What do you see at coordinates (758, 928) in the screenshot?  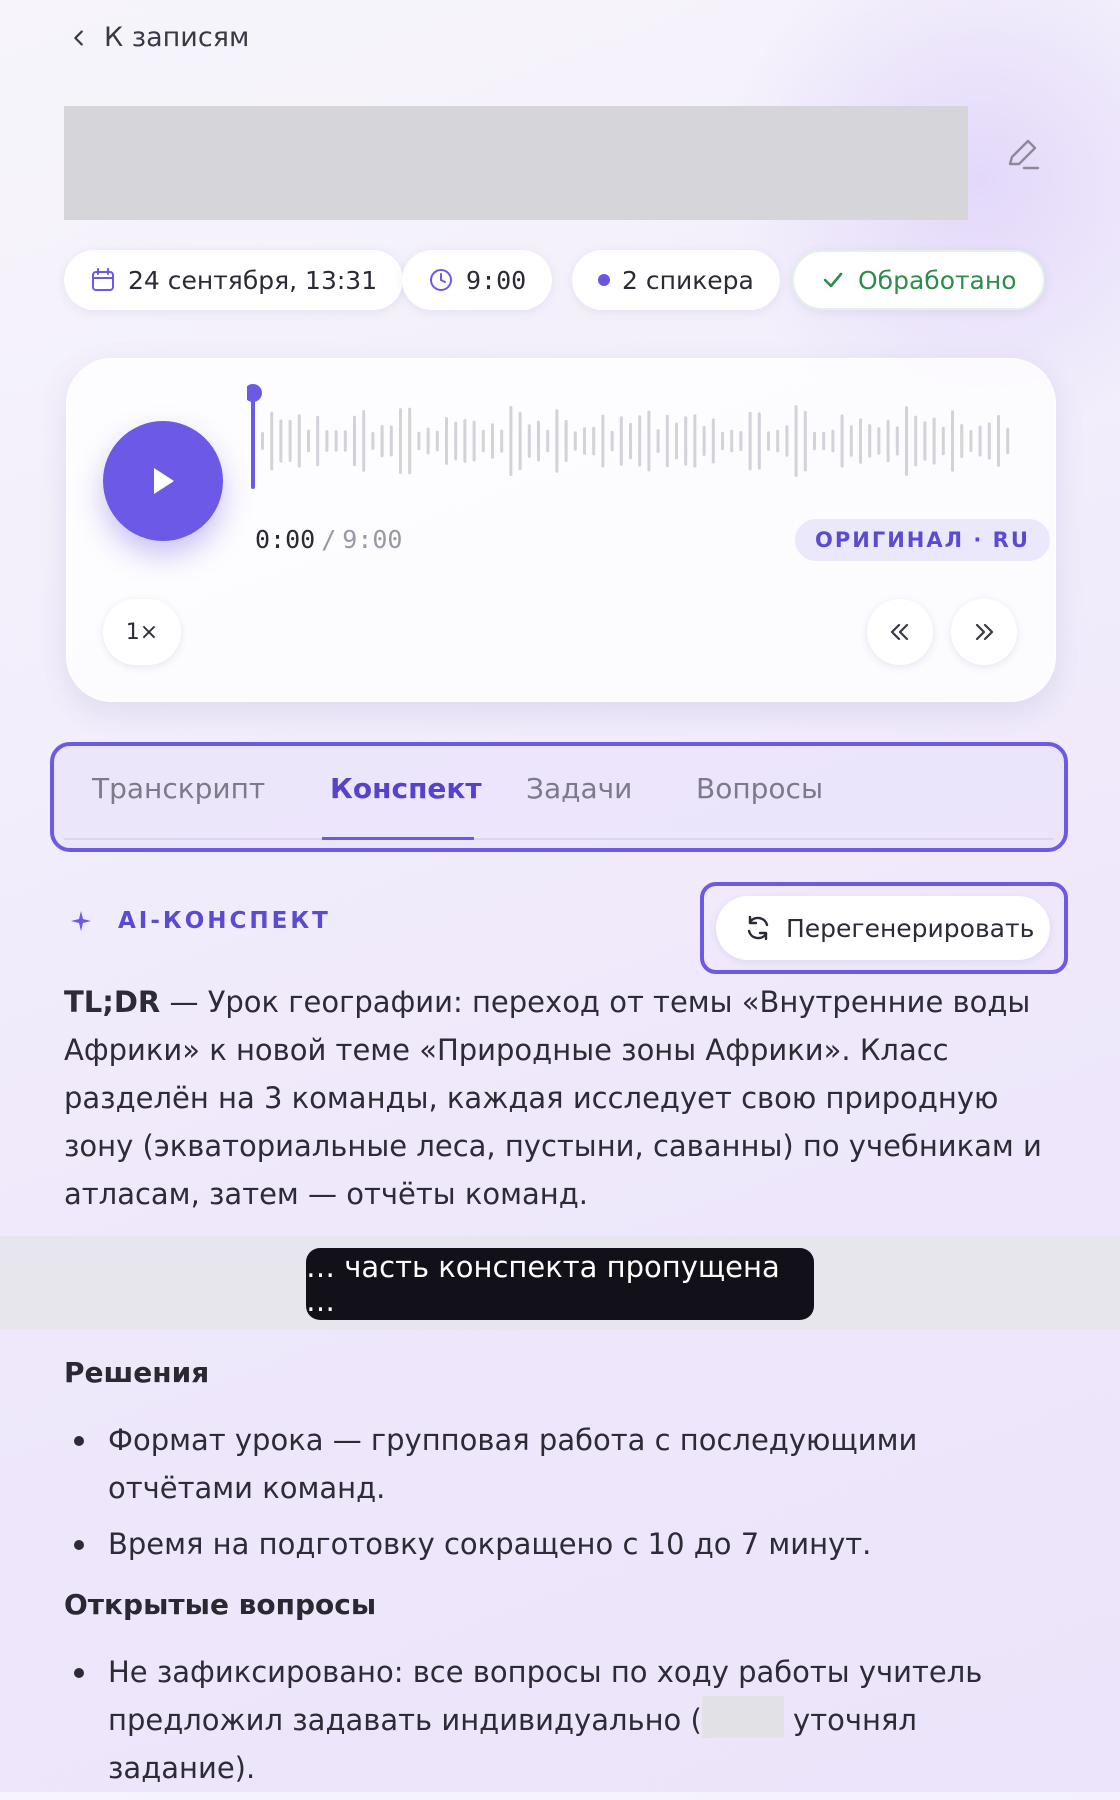 I see `refresh-icon` at bounding box center [758, 928].